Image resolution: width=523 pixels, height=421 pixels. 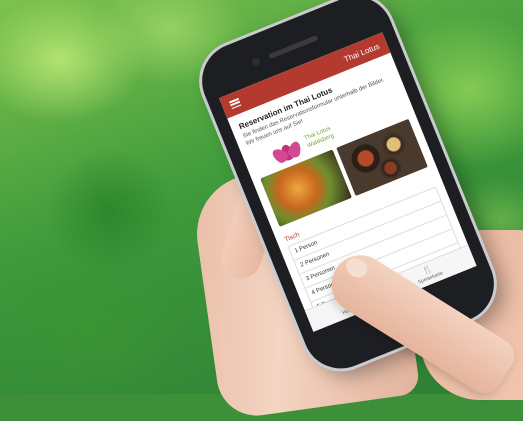 I want to click on earpiece-speaker, so click(x=293, y=47).